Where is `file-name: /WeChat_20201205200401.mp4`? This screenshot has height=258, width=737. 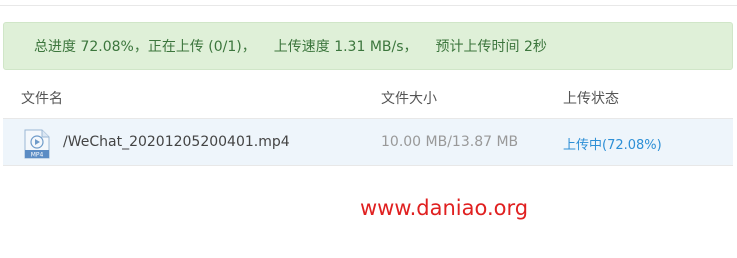 file-name: /WeChat_20201205200401.mp4 is located at coordinates (176, 142).